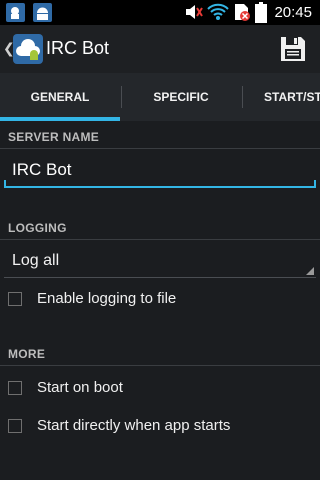 The image size is (320, 480). What do you see at coordinates (261, 12) in the screenshot?
I see `battery-icon` at bounding box center [261, 12].